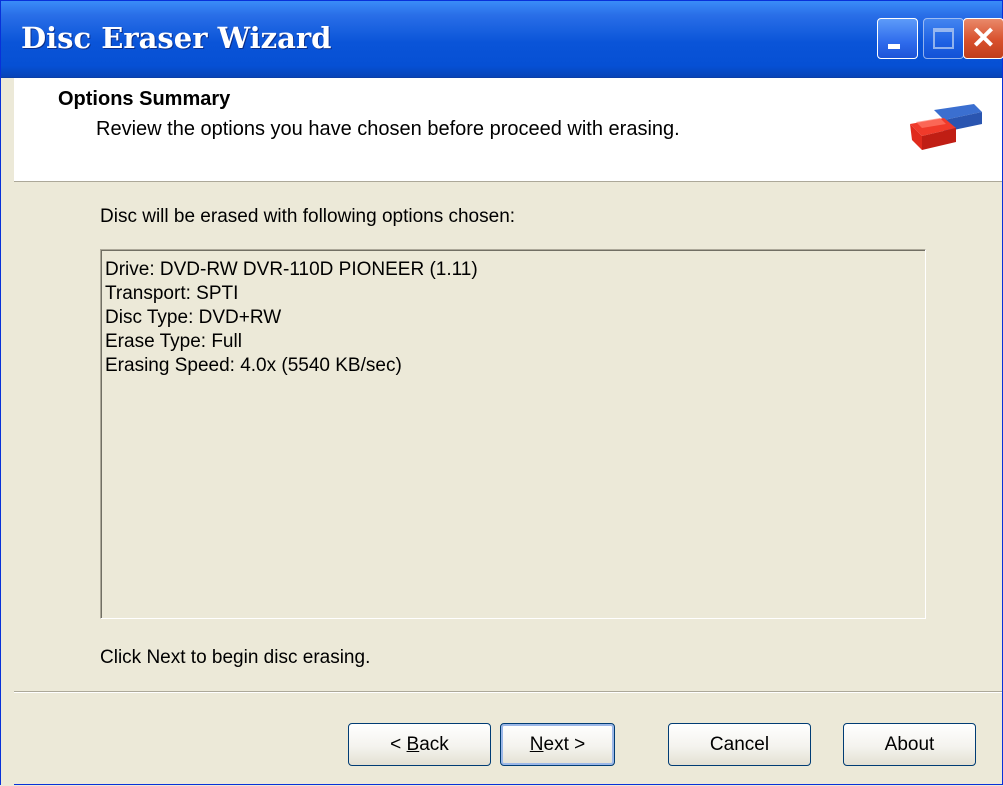 The image size is (1003, 786). I want to click on back-button: < Back, so click(419, 744).